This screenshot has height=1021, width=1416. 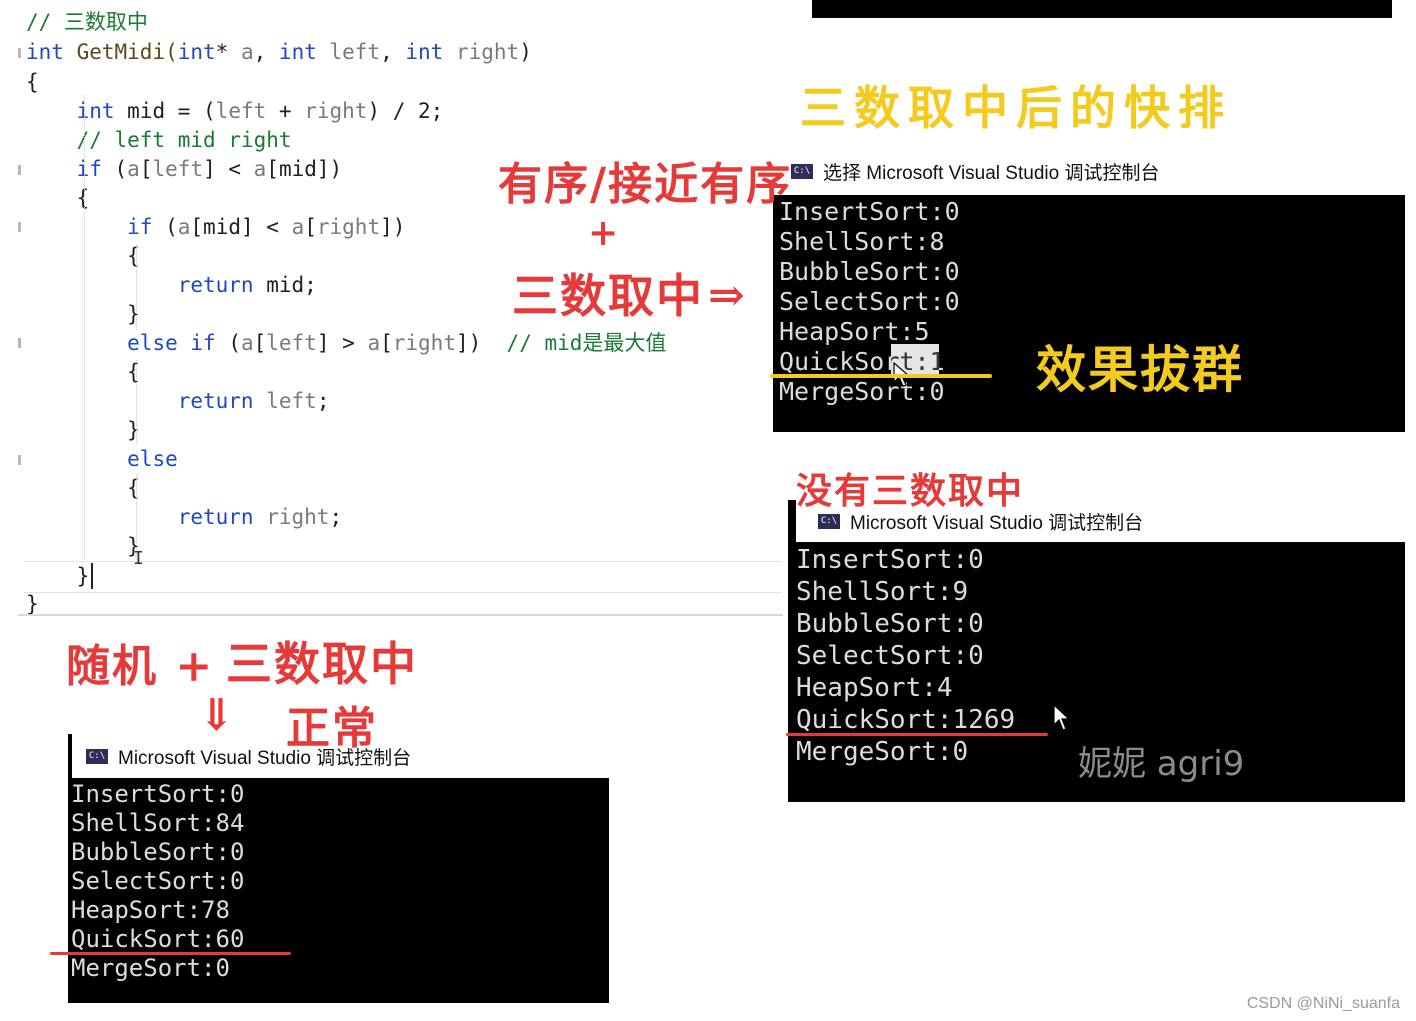 What do you see at coordinates (184, 169) in the screenshot?
I see `code-line: if (a[left] < a[mid])` at bounding box center [184, 169].